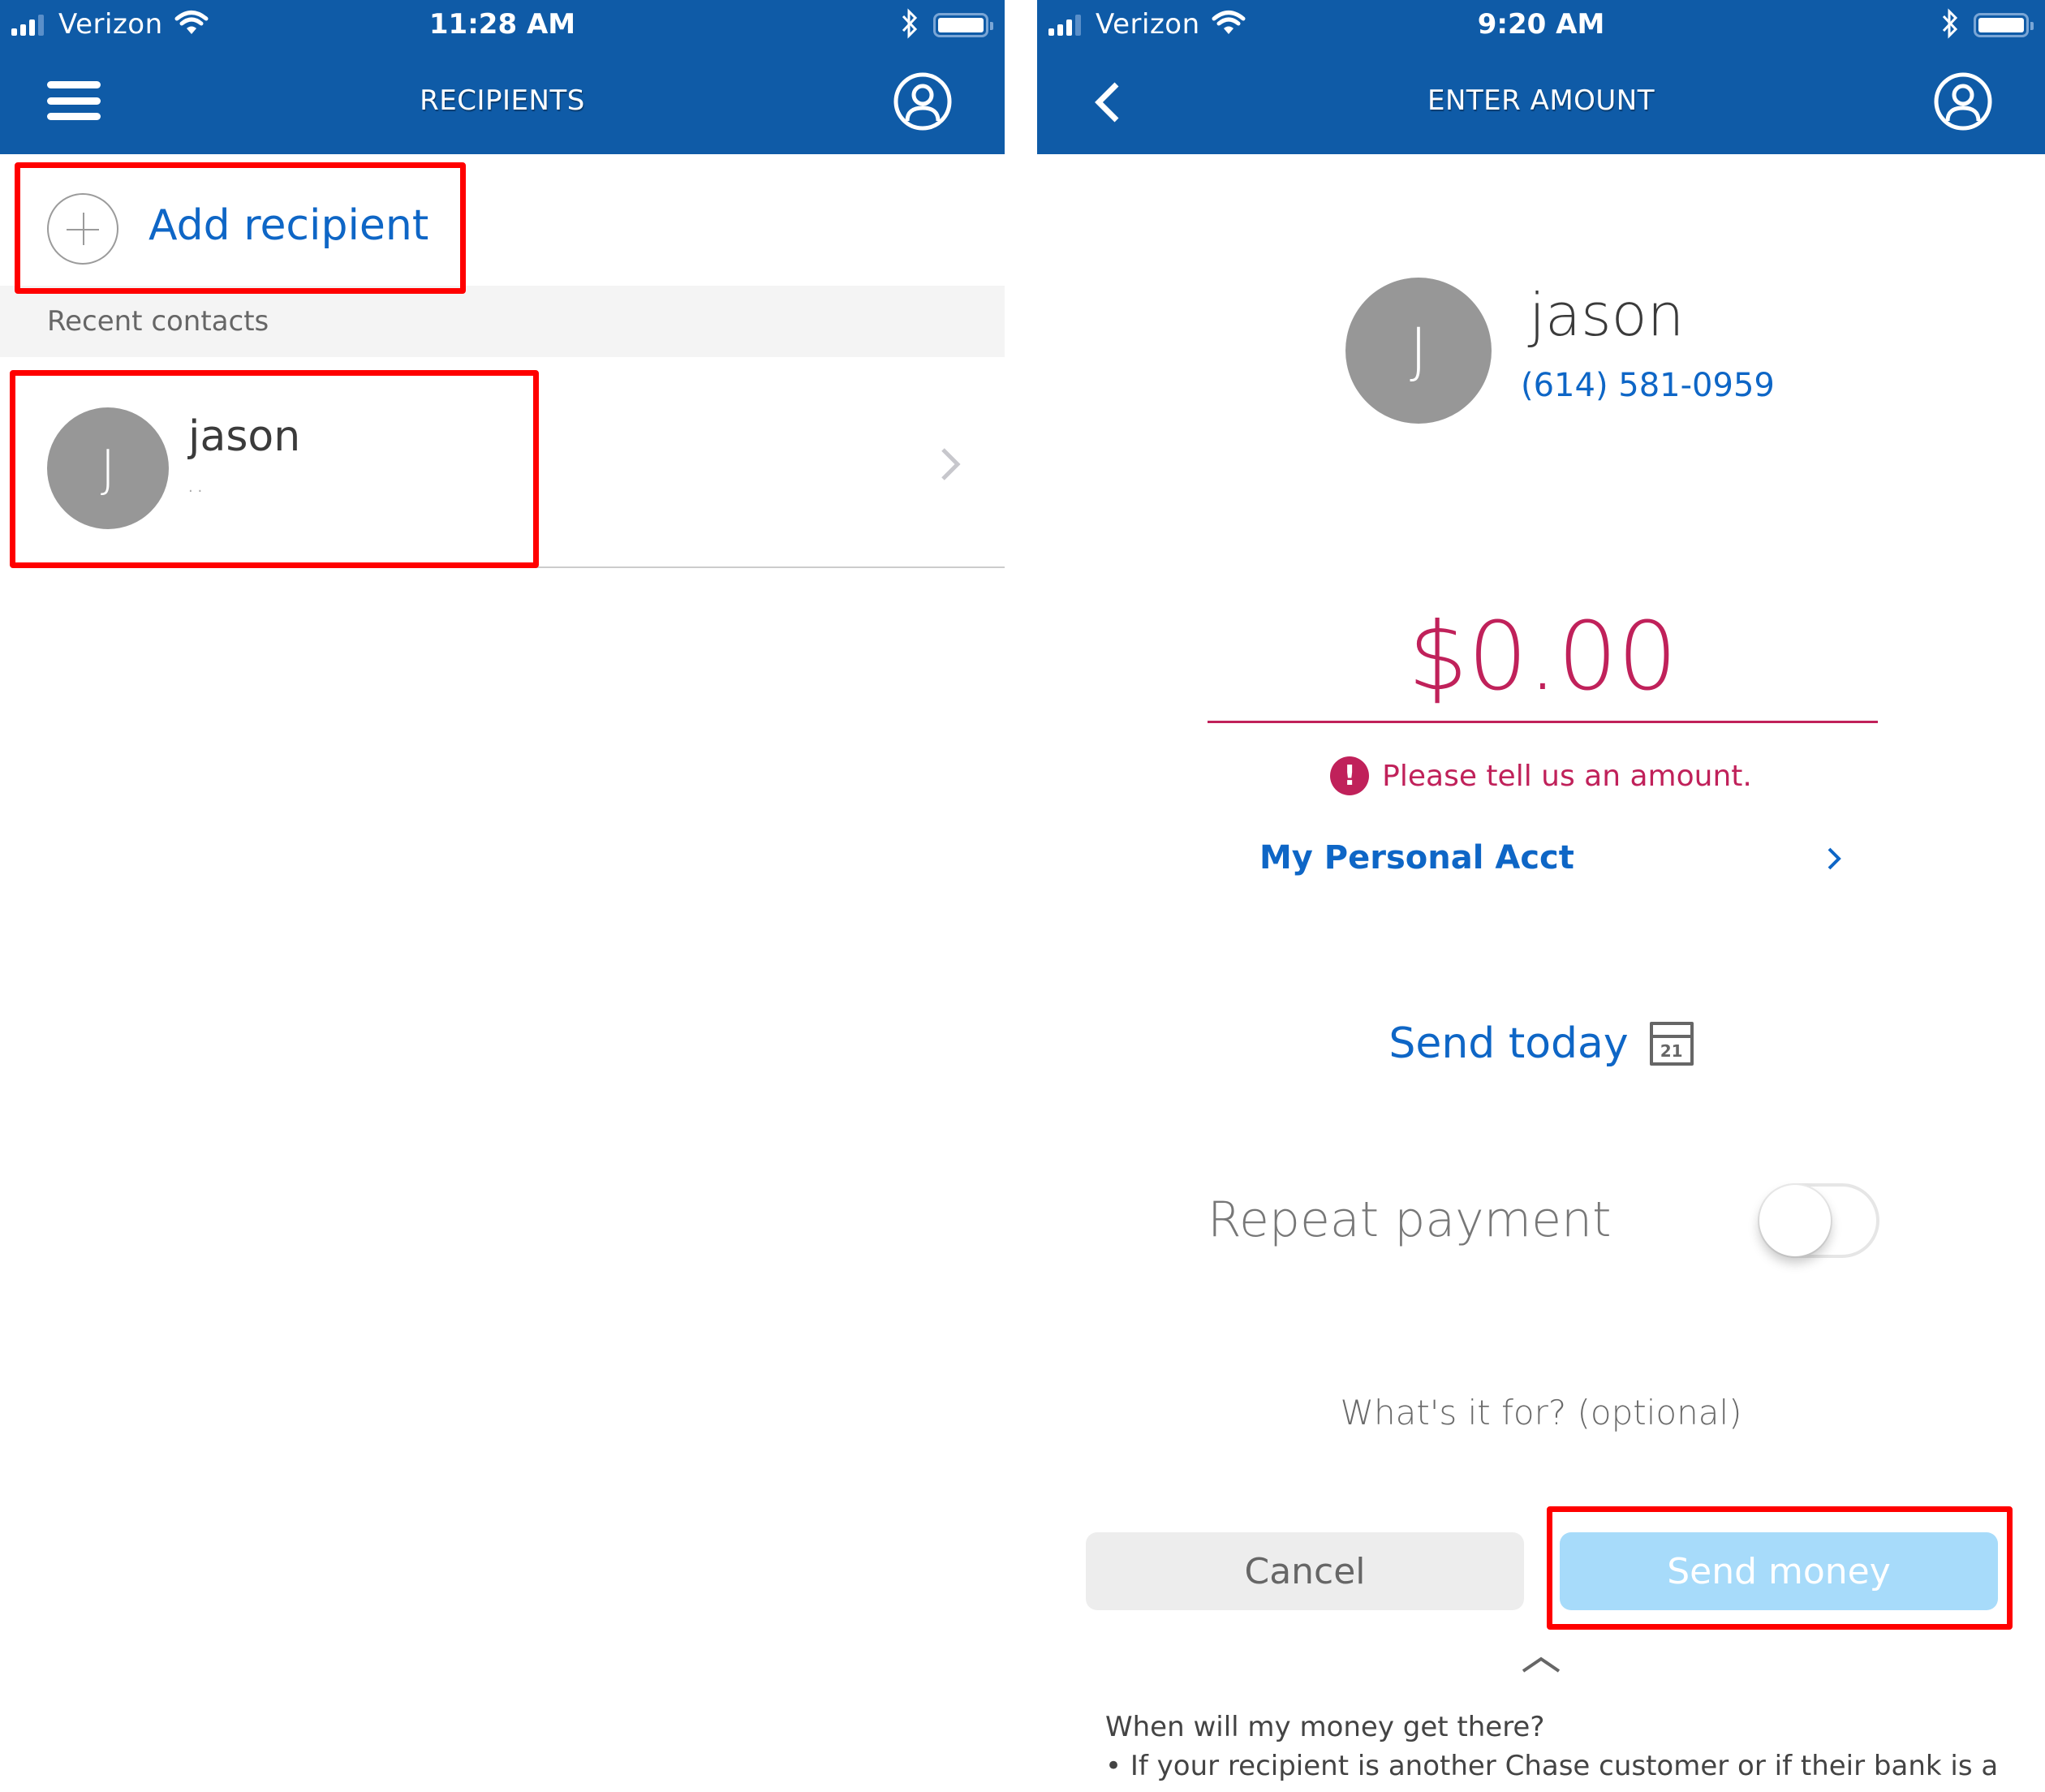  I want to click on amount-input: $0.00, so click(1543, 657).